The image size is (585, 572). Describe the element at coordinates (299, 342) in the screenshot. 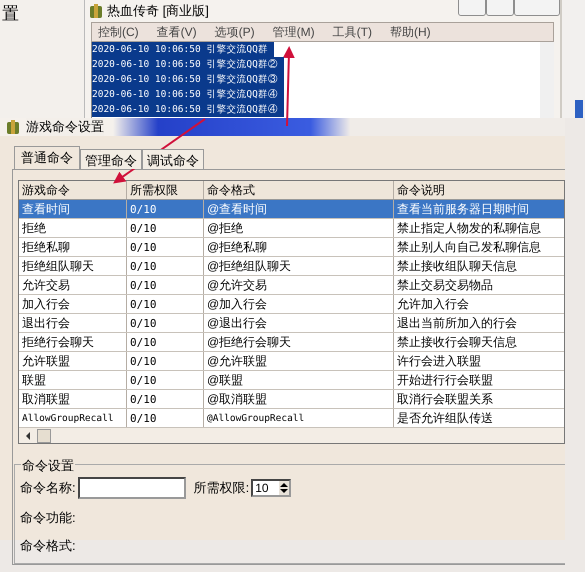

I see `table-cell: @拒绝行会聊天` at that location.